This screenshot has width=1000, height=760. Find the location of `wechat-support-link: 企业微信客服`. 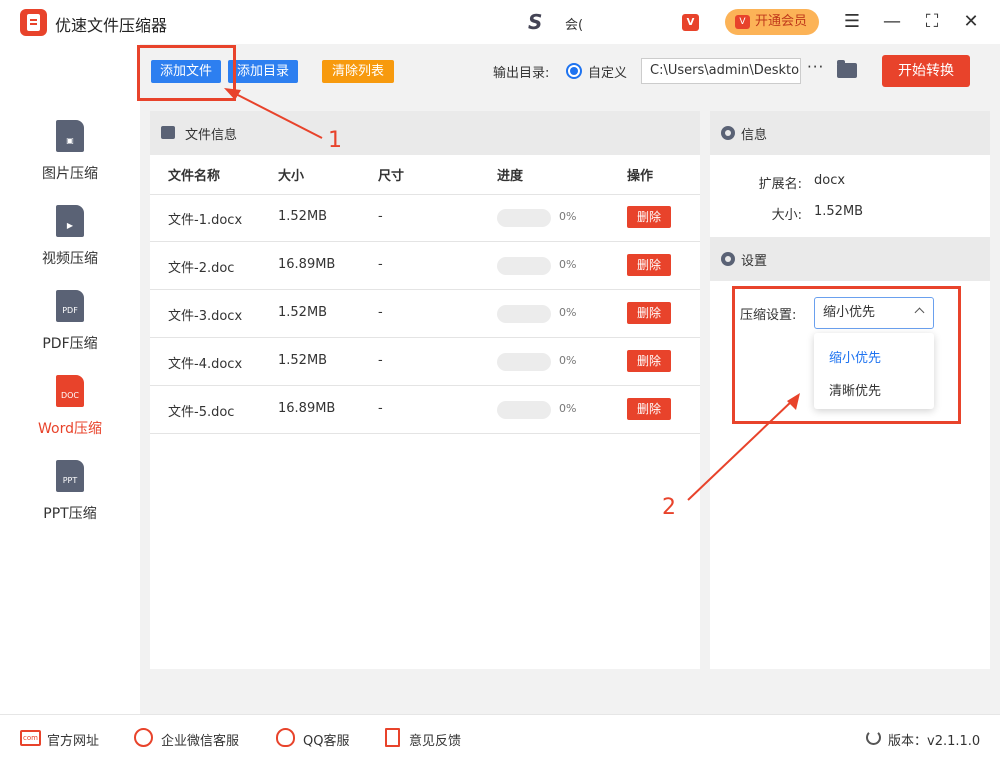

wechat-support-link: 企业微信客服 is located at coordinates (200, 739).